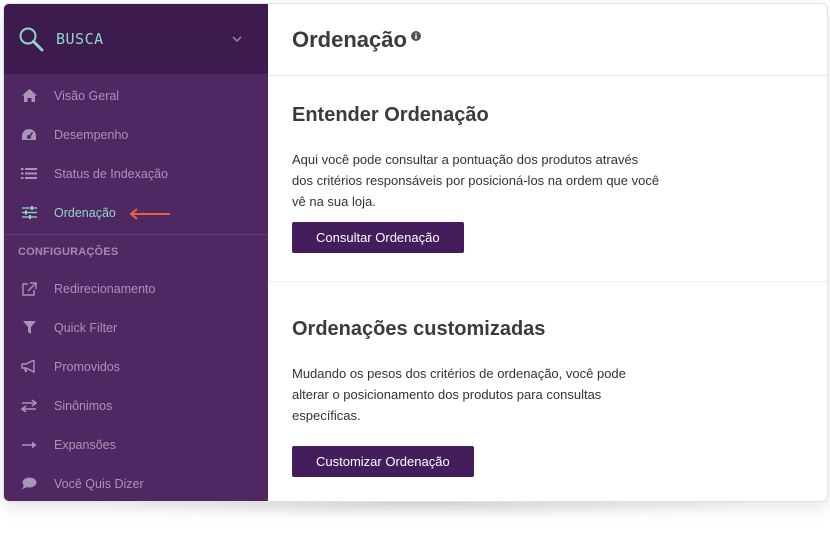  What do you see at coordinates (111, 173) in the screenshot?
I see `sidebar-item-label: Status de Indexação` at bounding box center [111, 173].